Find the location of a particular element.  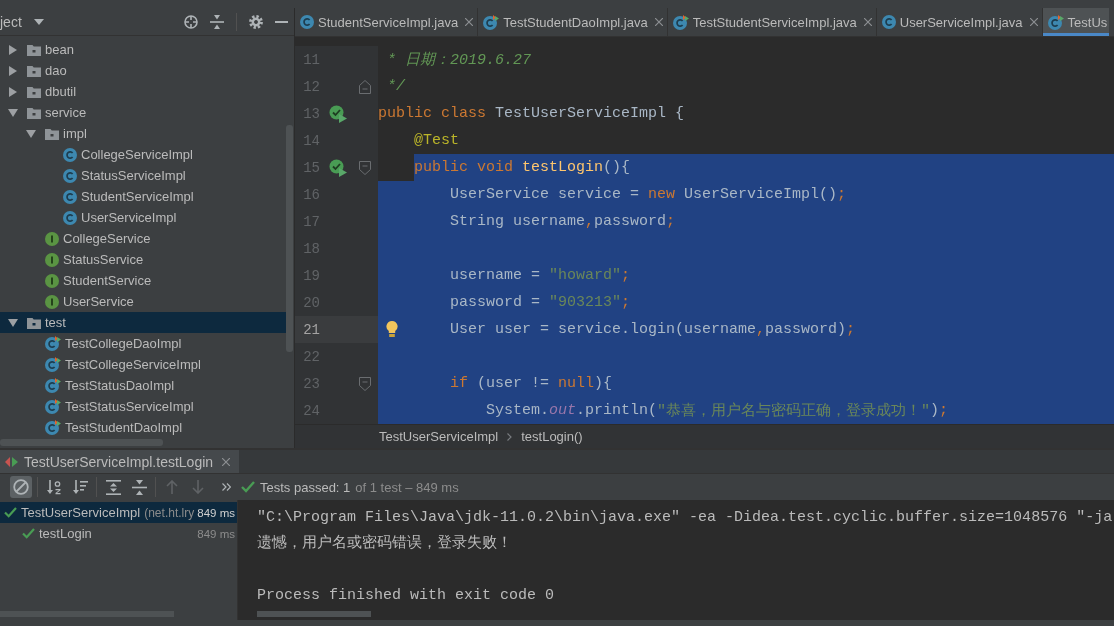

tree-item: TestStudentDaoImpl is located at coordinates (94, 427).